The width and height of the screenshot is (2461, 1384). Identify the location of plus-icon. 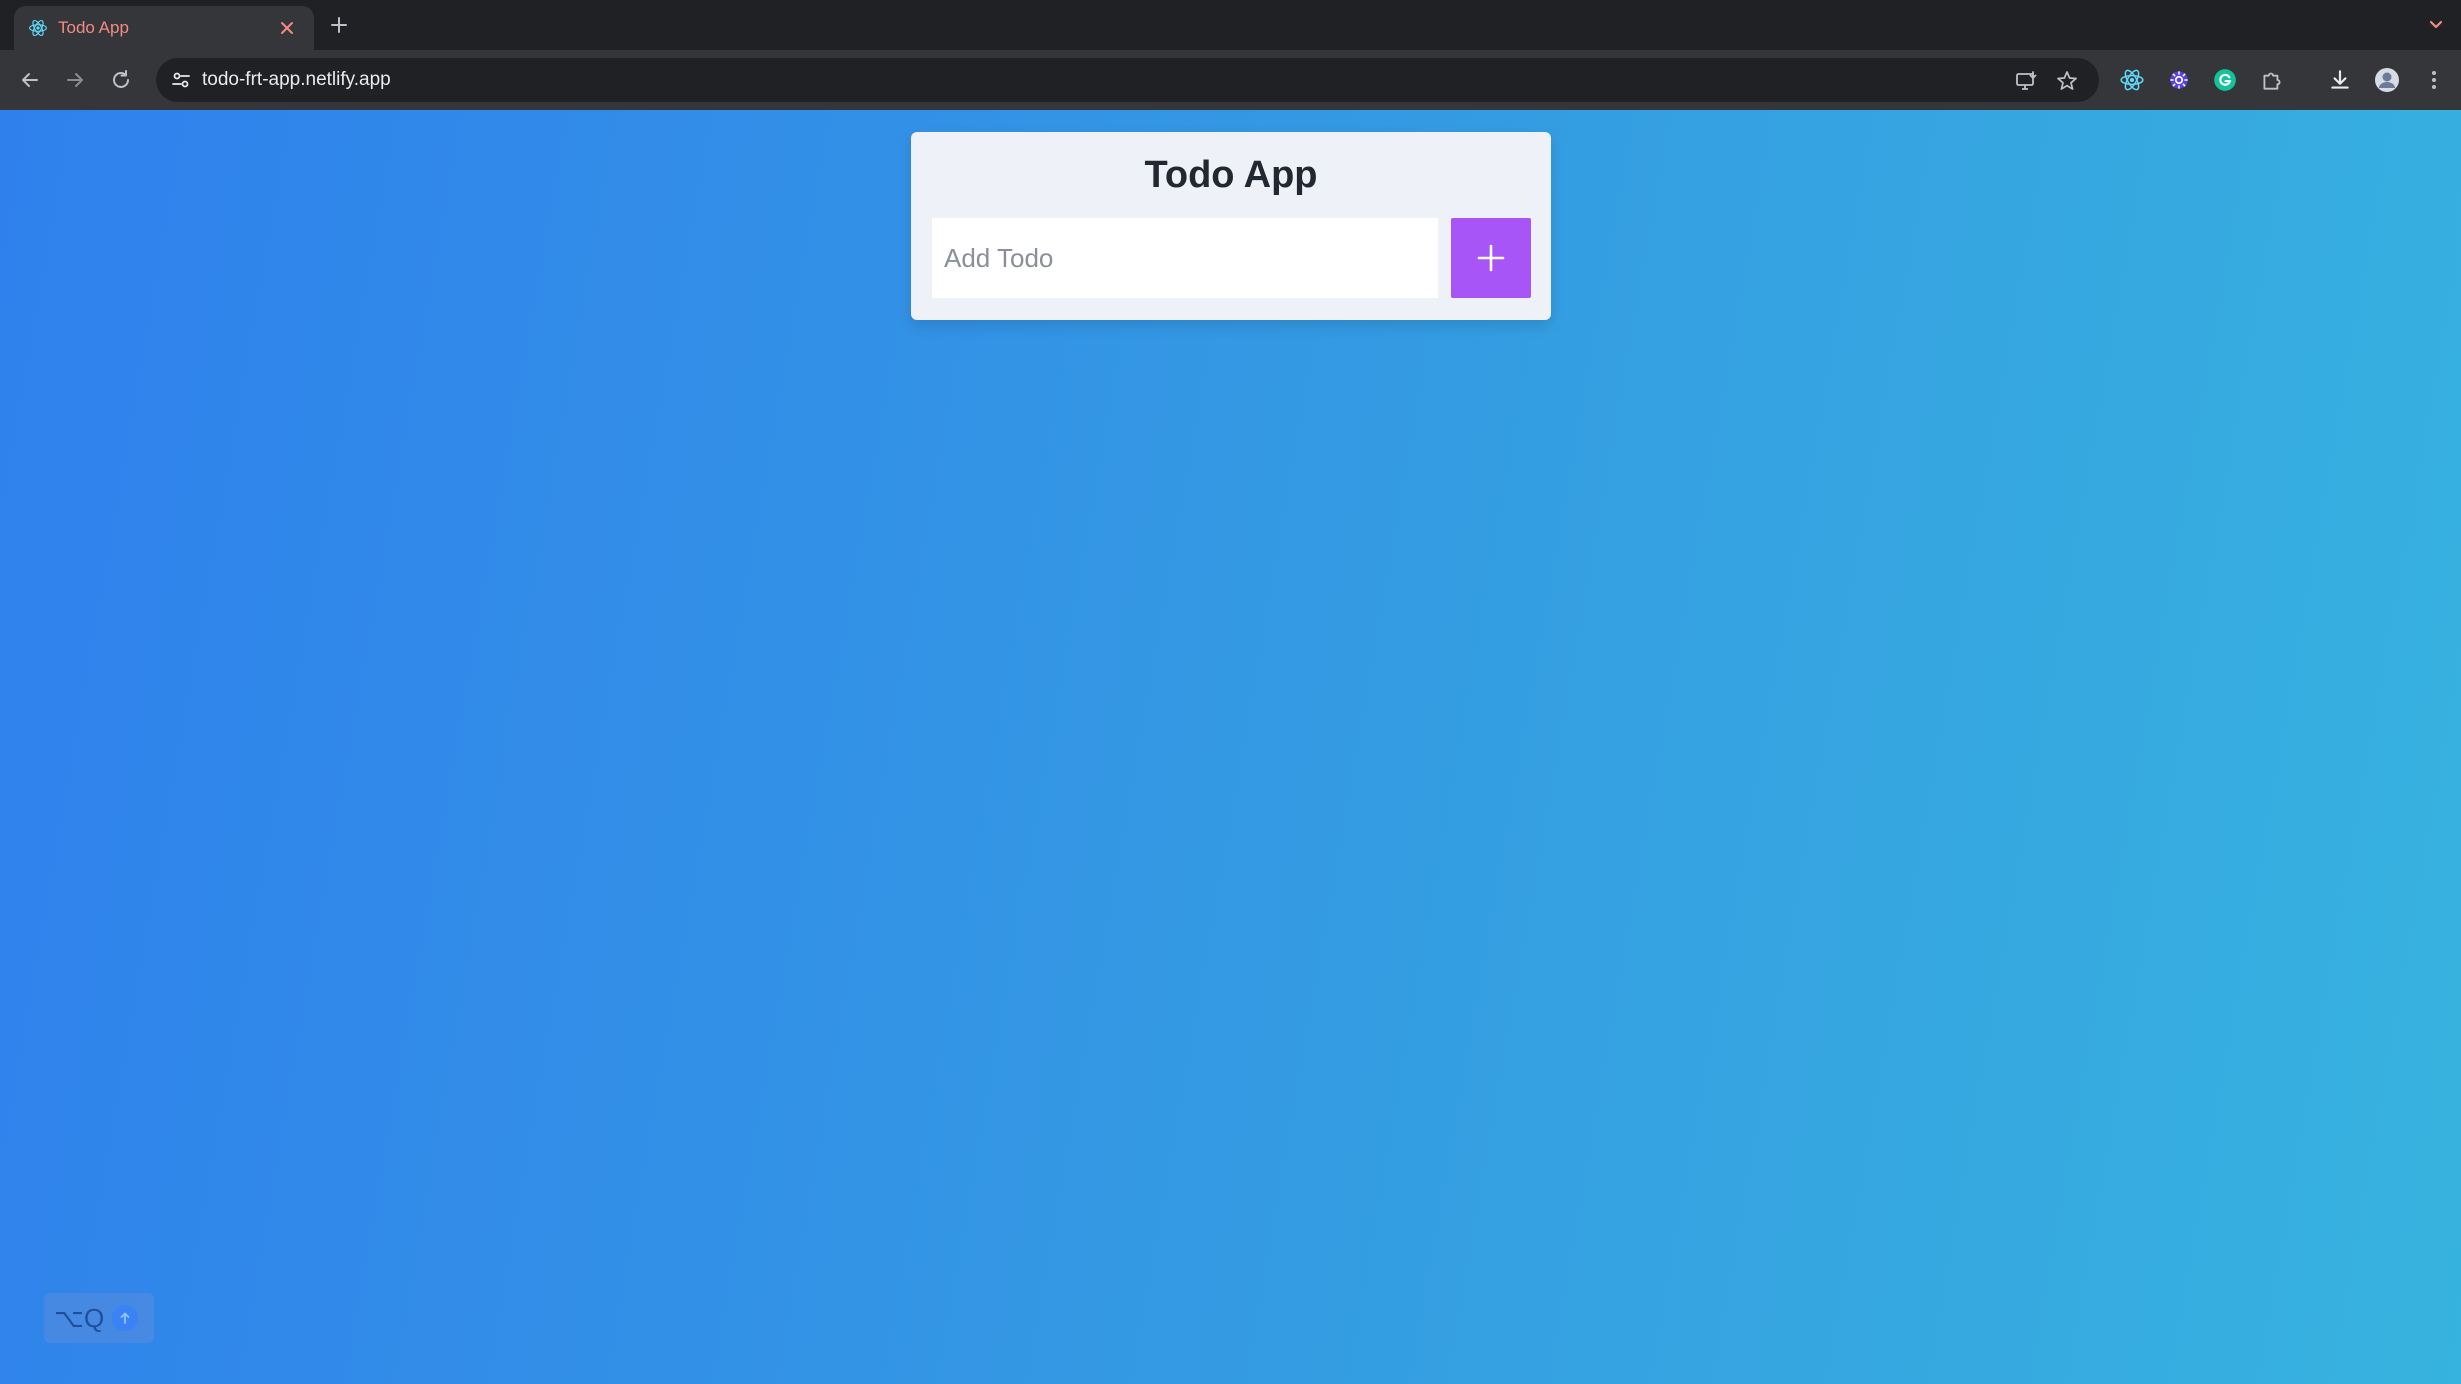
(1491, 258).